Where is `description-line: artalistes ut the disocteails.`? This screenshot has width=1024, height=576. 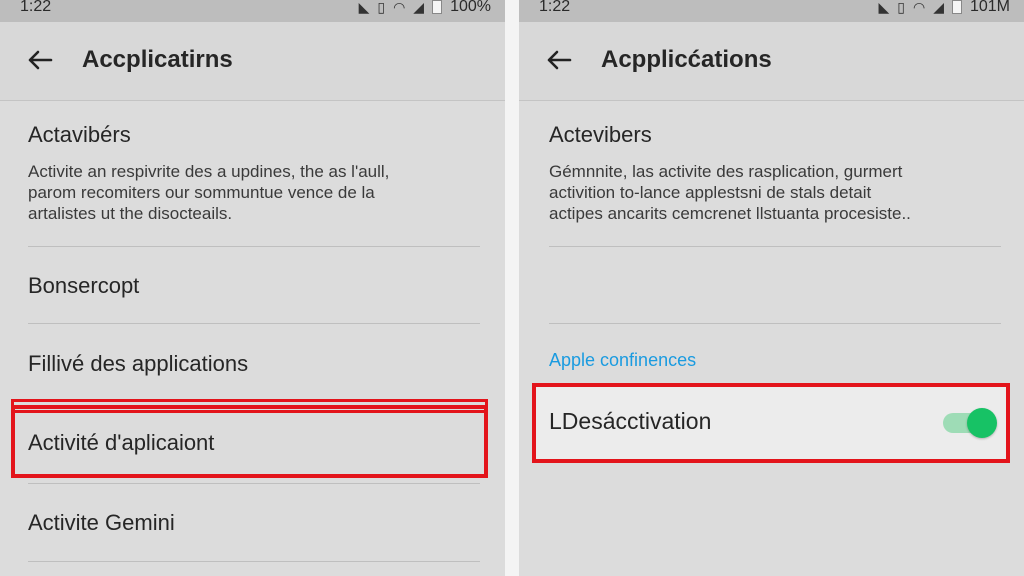 description-line: artalistes ut the disocteails. is located at coordinates (130, 213).